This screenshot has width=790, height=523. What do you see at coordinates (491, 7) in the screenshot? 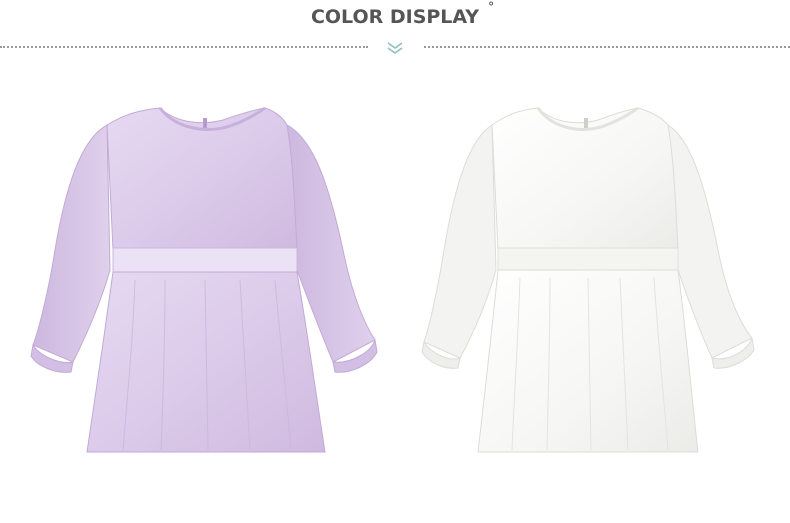
I see `title-degree-mark: °` at bounding box center [491, 7].